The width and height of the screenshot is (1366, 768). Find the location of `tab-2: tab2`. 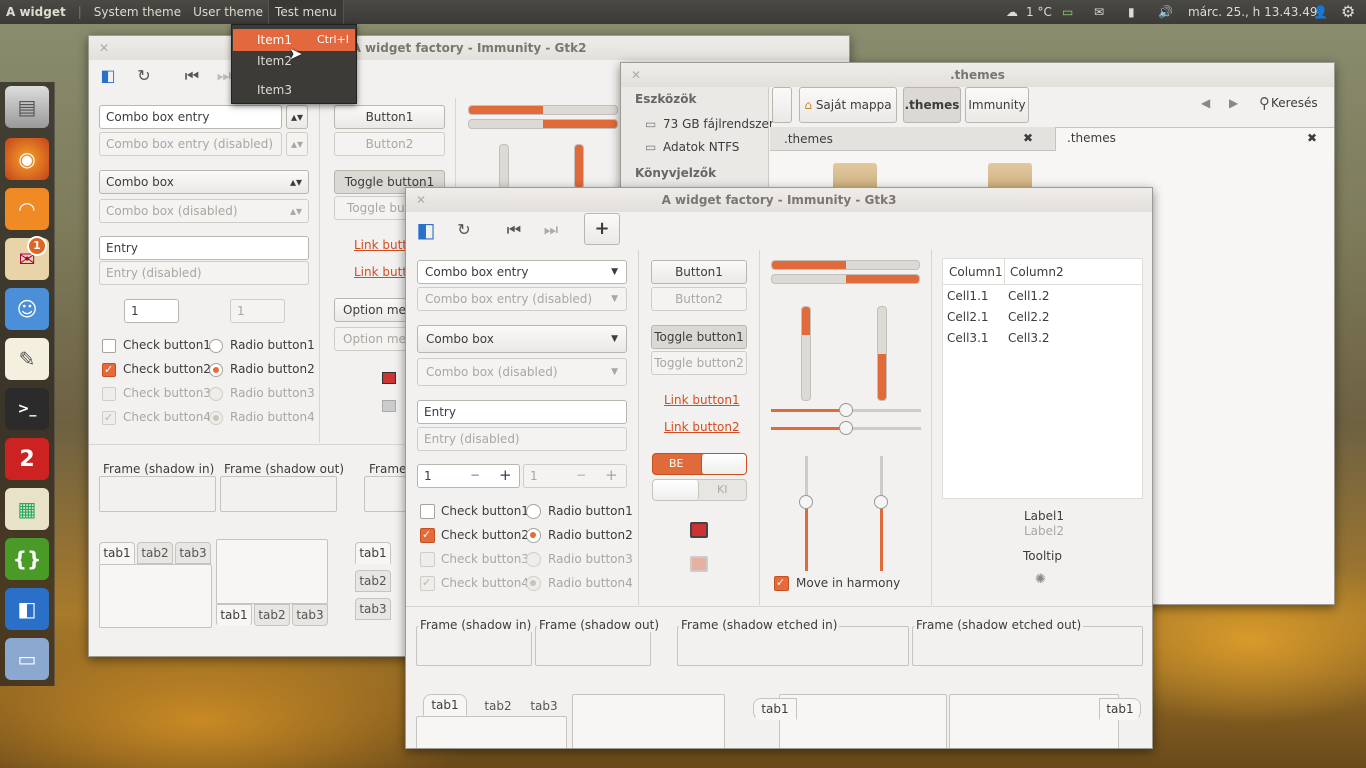

tab-2: tab2 is located at coordinates (498, 707).